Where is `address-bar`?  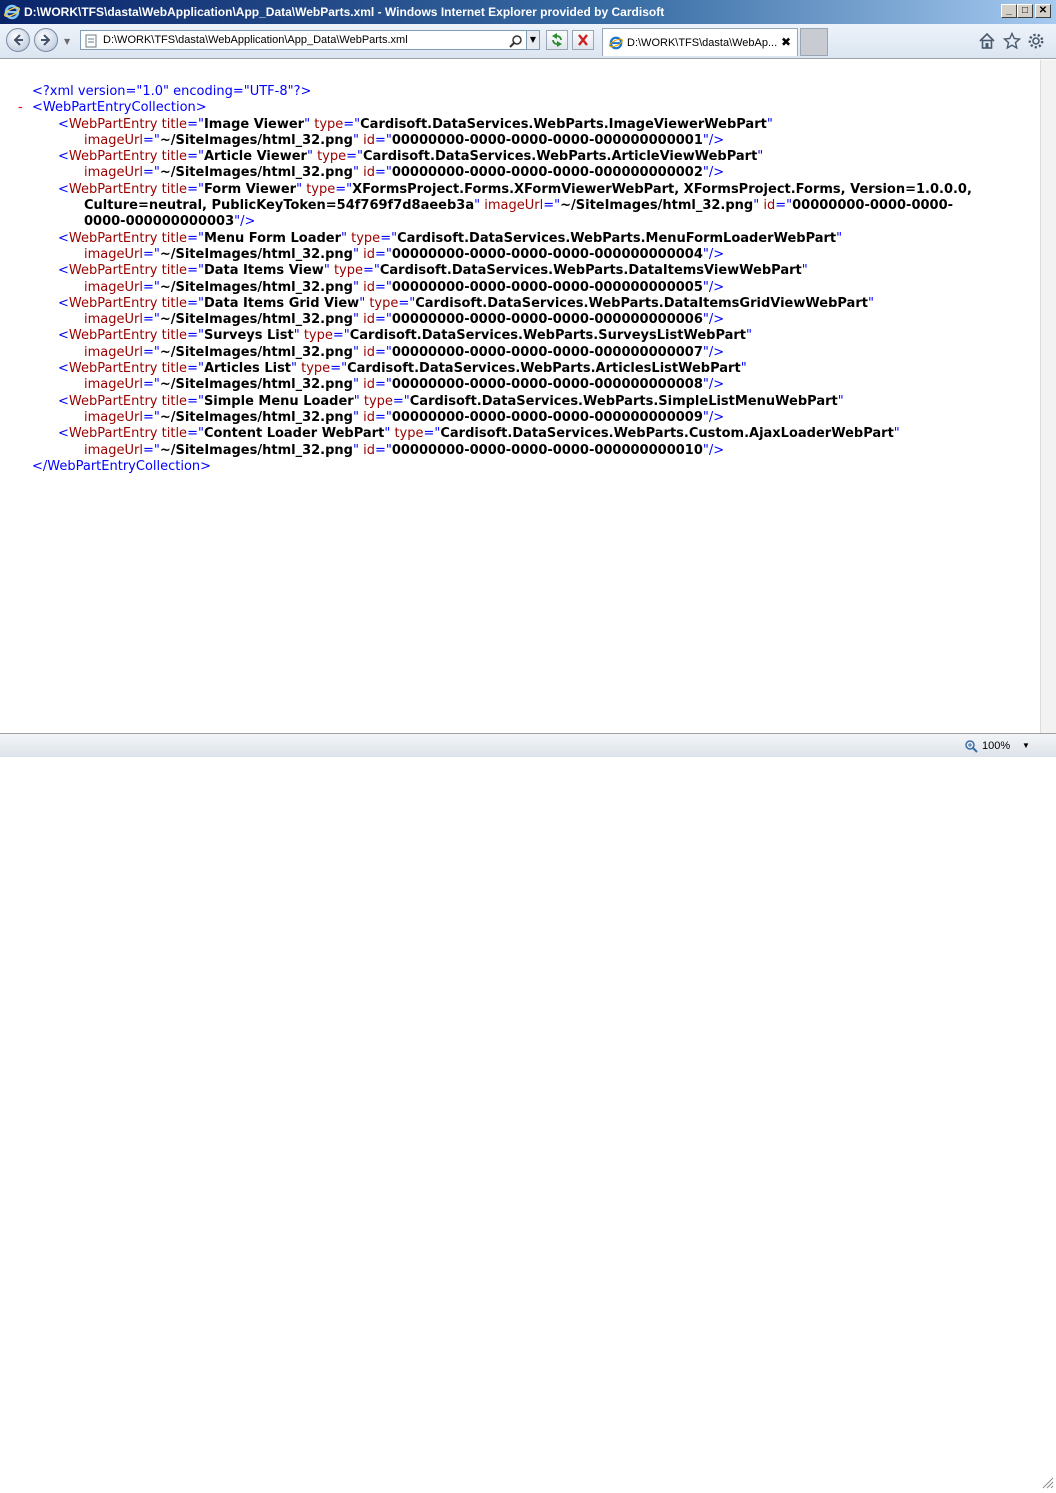
address-bar is located at coordinates (304, 40).